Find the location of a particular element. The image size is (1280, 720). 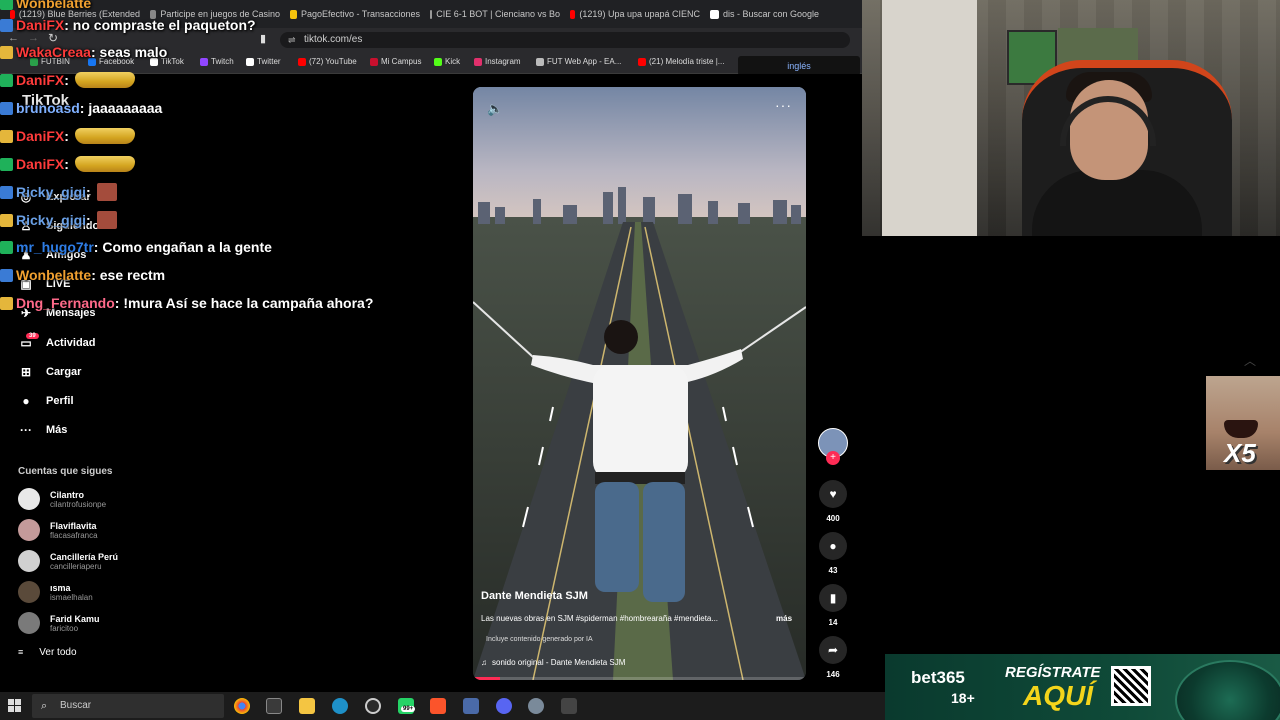

followed-account: Cilantro cilantrofusionpe is located at coordinates (62, 499).